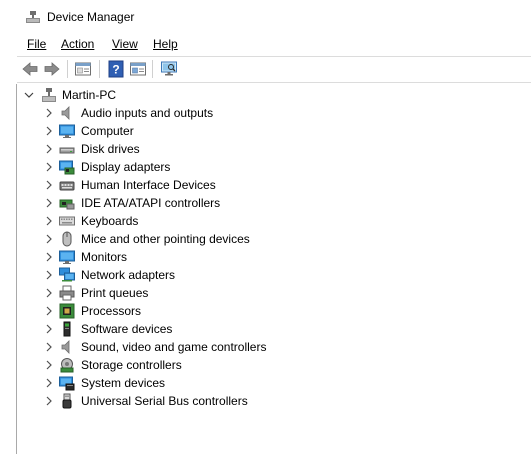 The width and height of the screenshot is (531, 454). What do you see at coordinates (274, 275) in the screenshot?
I see `tree-node-network-adapters: Network adapters` at bounding box center [274, 275].